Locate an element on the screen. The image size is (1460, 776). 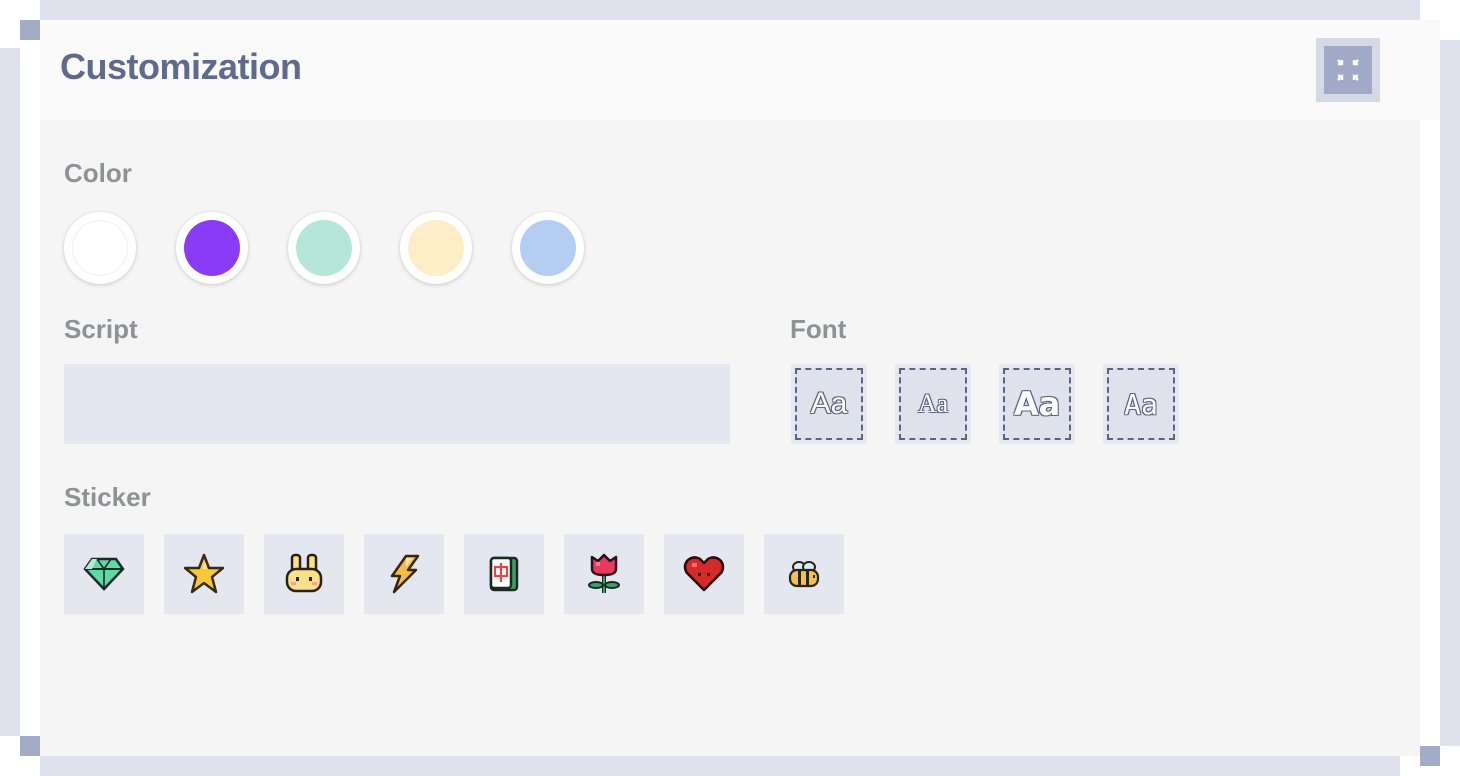
bee-icon is located at coordinates (804, 574).